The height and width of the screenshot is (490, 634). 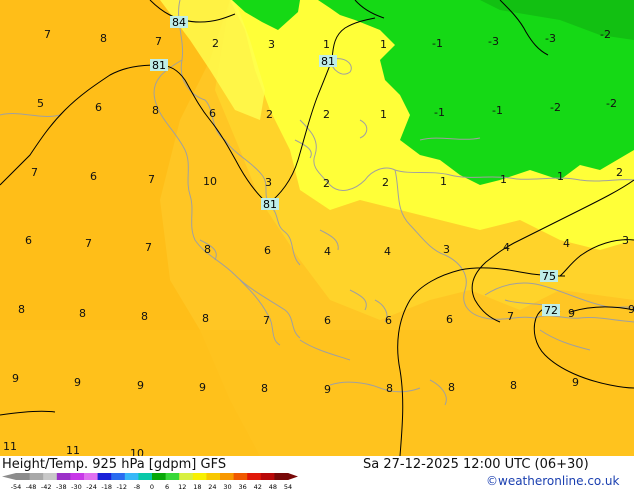 What do you see at coordinates (9, 476) in the screenshot?
I see `scale-arrow-left` at bounding box center [9, 476].